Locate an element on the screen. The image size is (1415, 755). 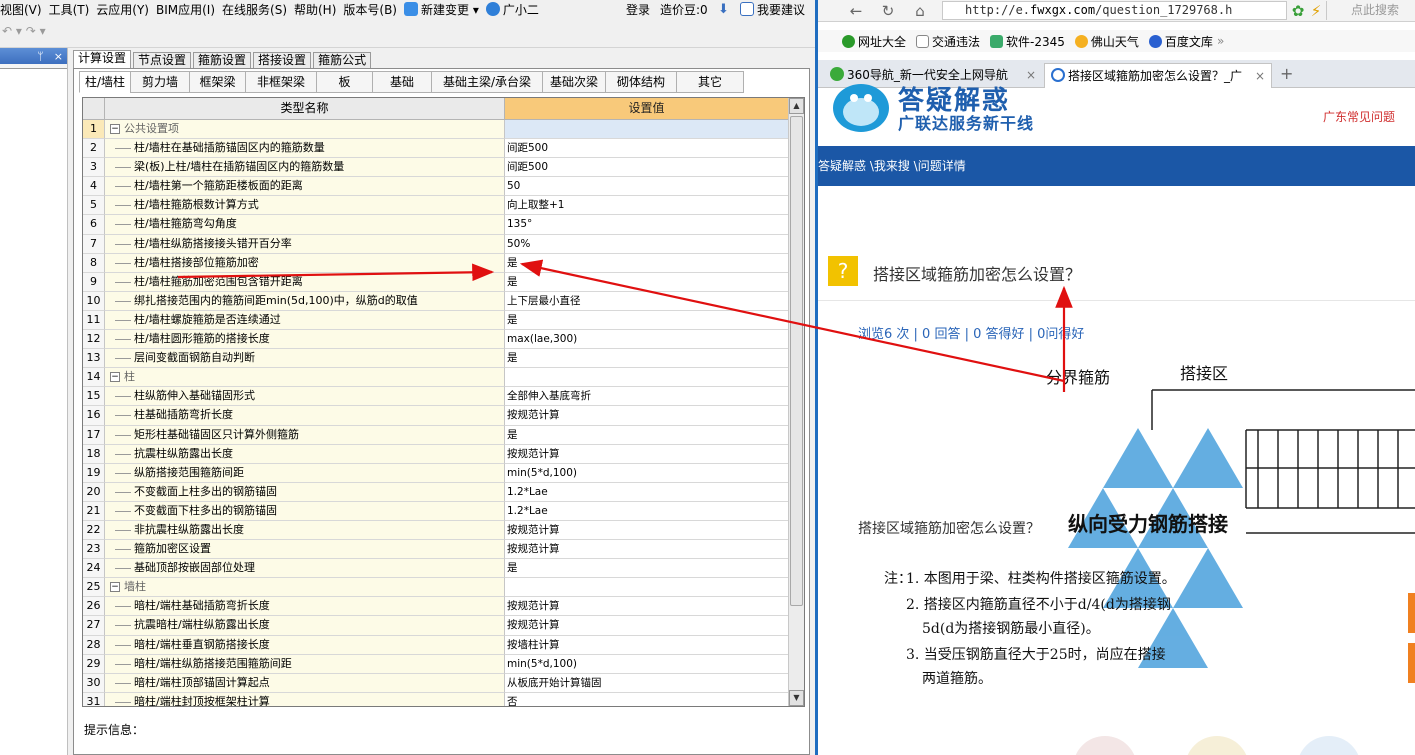
setting-name-cell: 绑扎搭接范围内的箍筋间距min(5d,100)中，纵筋d的取值 is located at coordinates (305, 301).